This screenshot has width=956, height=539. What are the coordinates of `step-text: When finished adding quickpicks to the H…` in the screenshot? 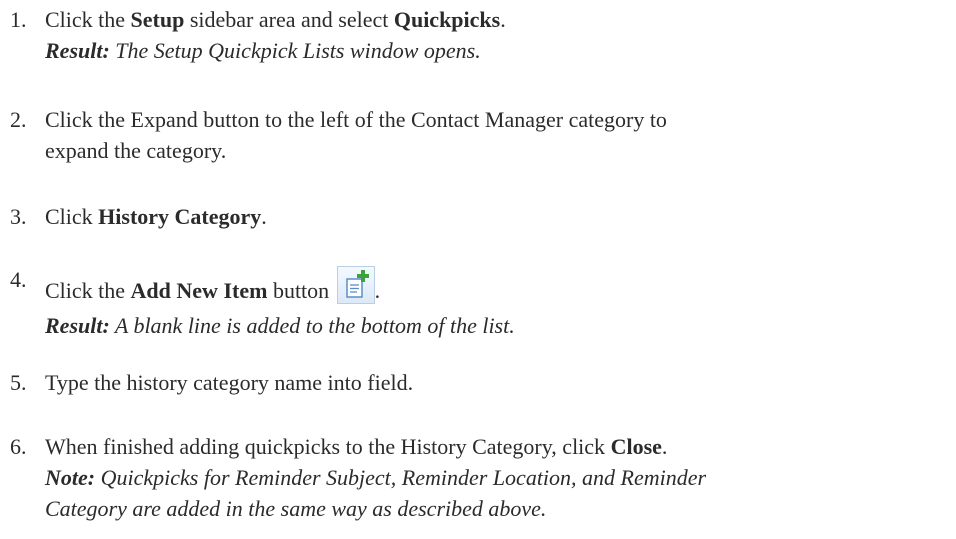 It's located at (356, 446).